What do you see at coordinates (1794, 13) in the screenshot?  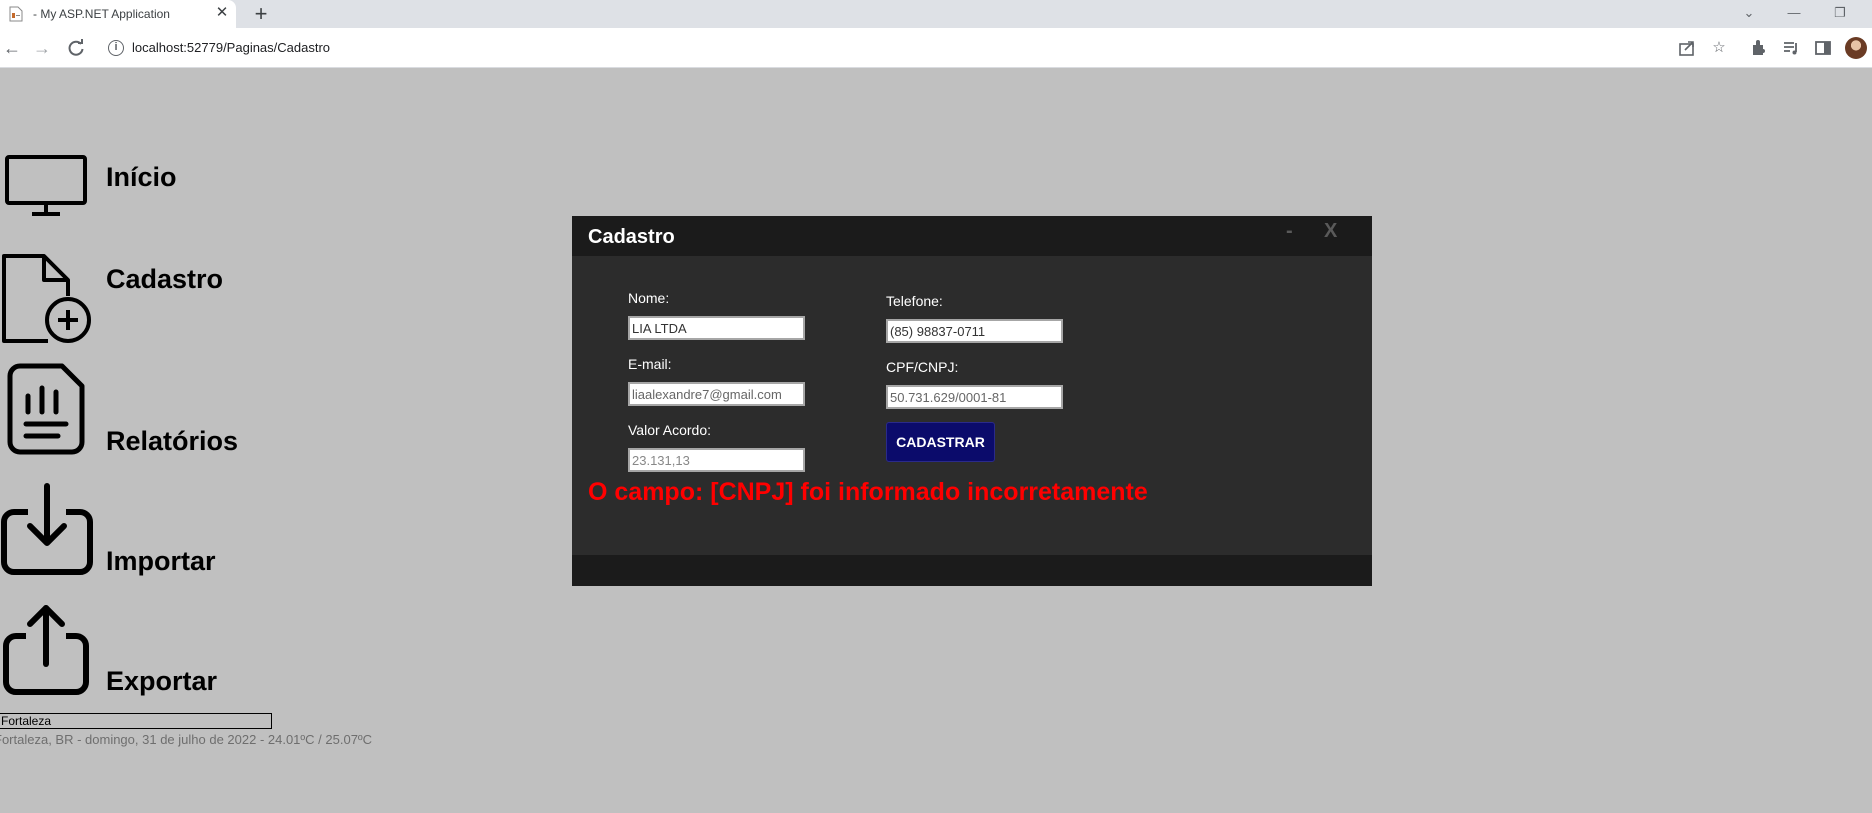 I see `minimize-window-button: —` at bounding box center [1794, 13].